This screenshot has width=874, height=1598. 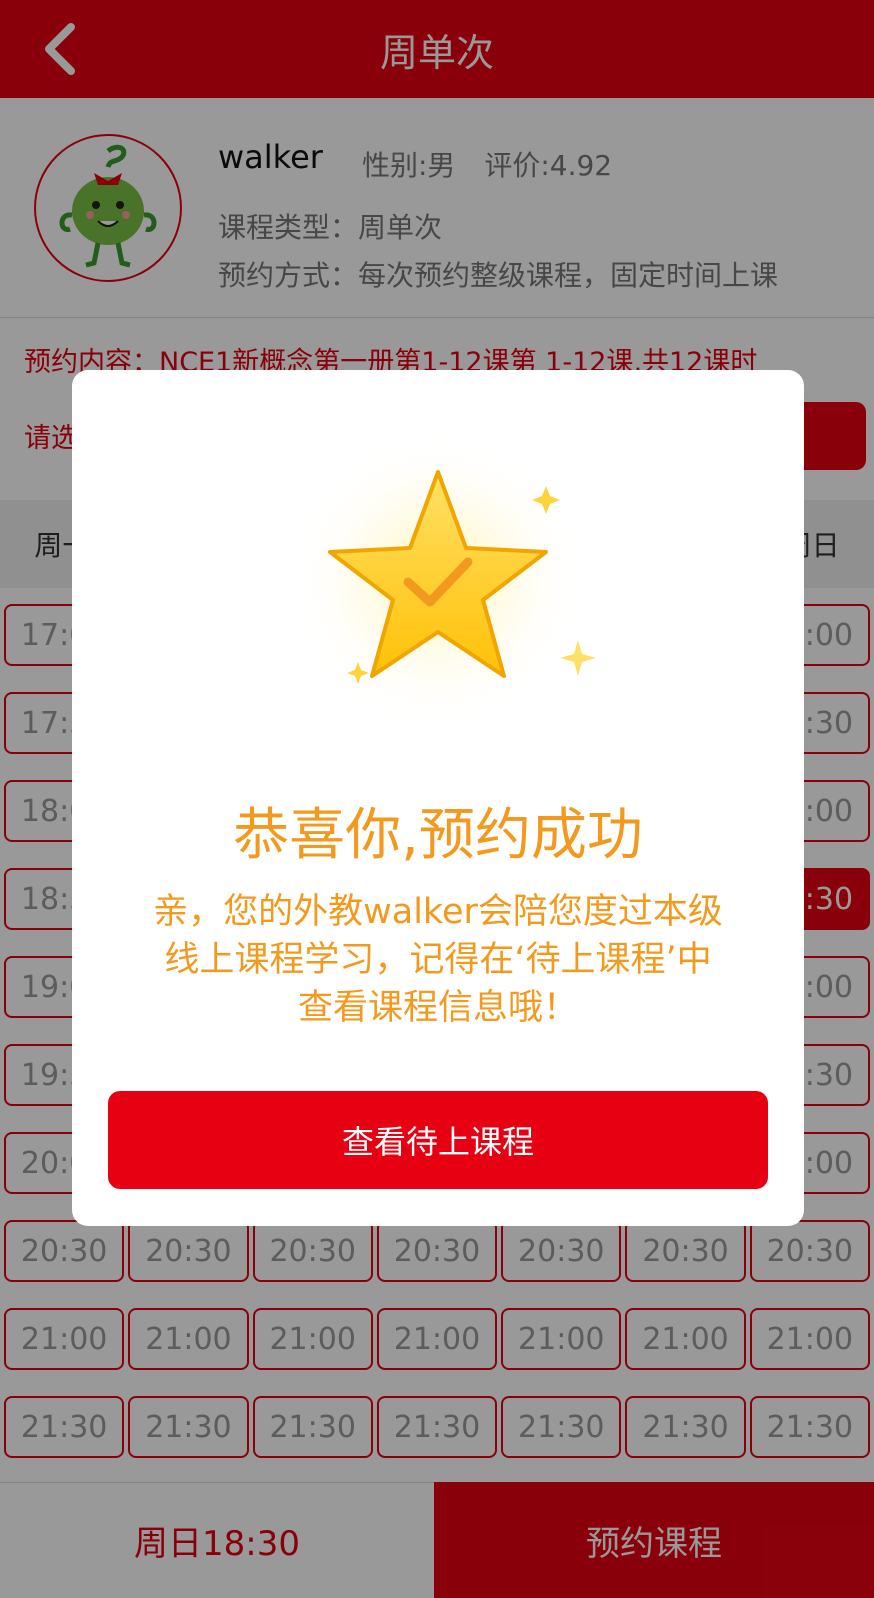 What do you see at coordinates (438, 835) in the screenshot?
I see `success-title: 恭喜你,预约成功` at bounding box center [438, 835].